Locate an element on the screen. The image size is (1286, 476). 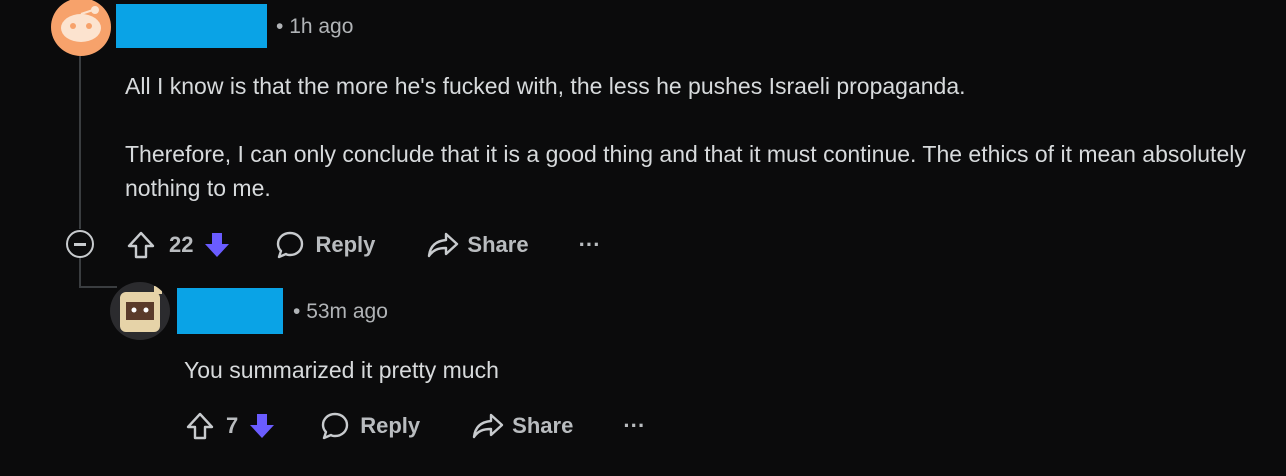
custom-avatar-icon is located at coordinates (140, 311).